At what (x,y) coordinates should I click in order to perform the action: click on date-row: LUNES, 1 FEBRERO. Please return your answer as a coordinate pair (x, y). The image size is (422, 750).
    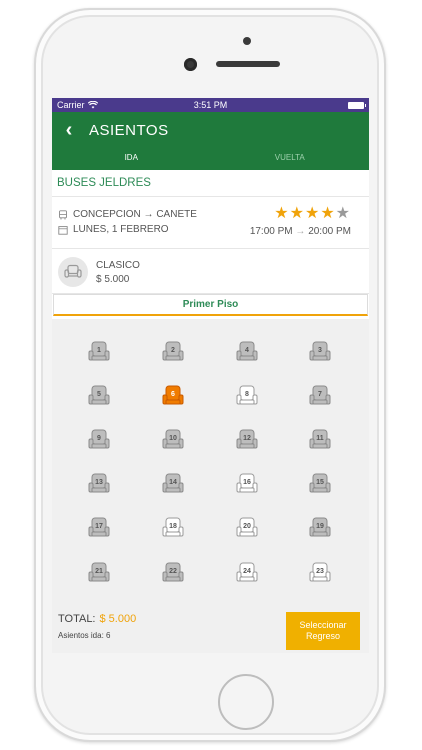
    Looking at the image, I should click on (113, 229).